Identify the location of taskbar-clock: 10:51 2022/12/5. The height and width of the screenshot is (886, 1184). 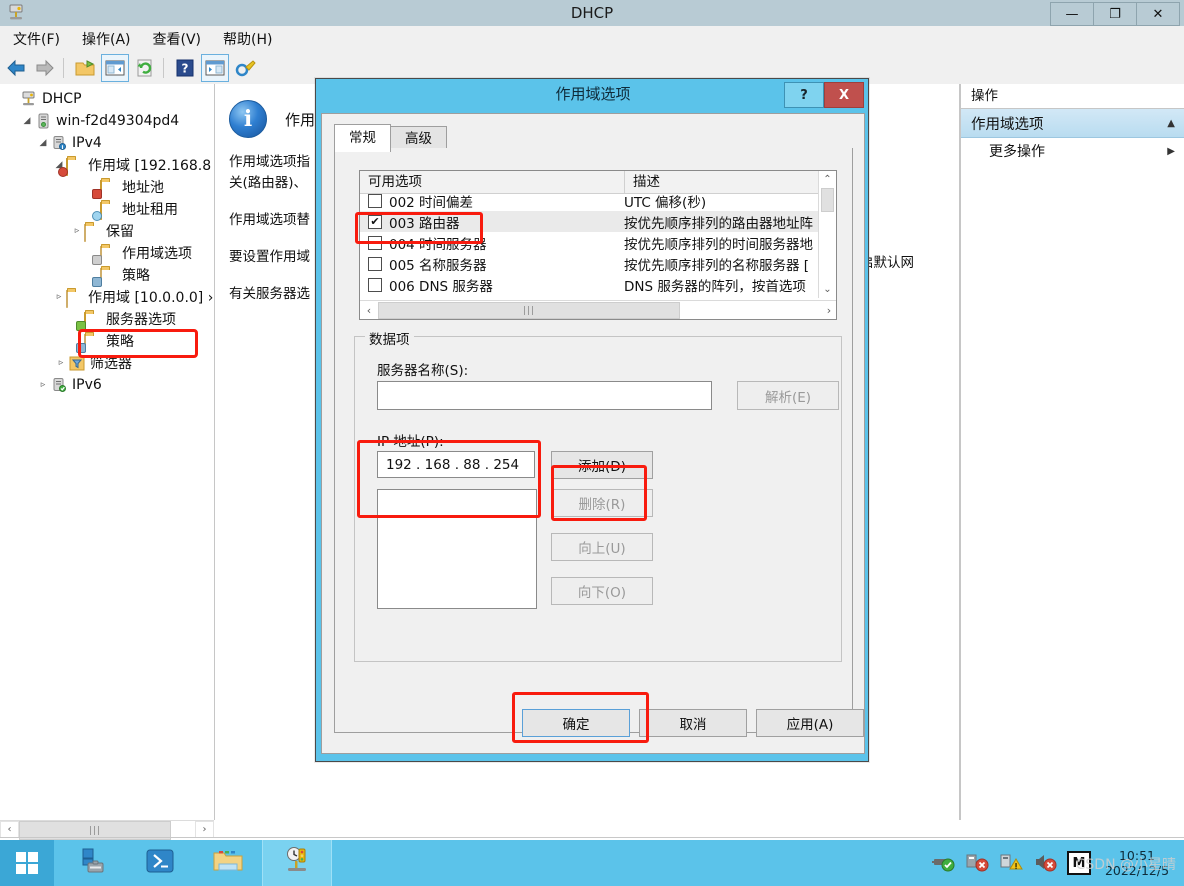
(1137, 863).